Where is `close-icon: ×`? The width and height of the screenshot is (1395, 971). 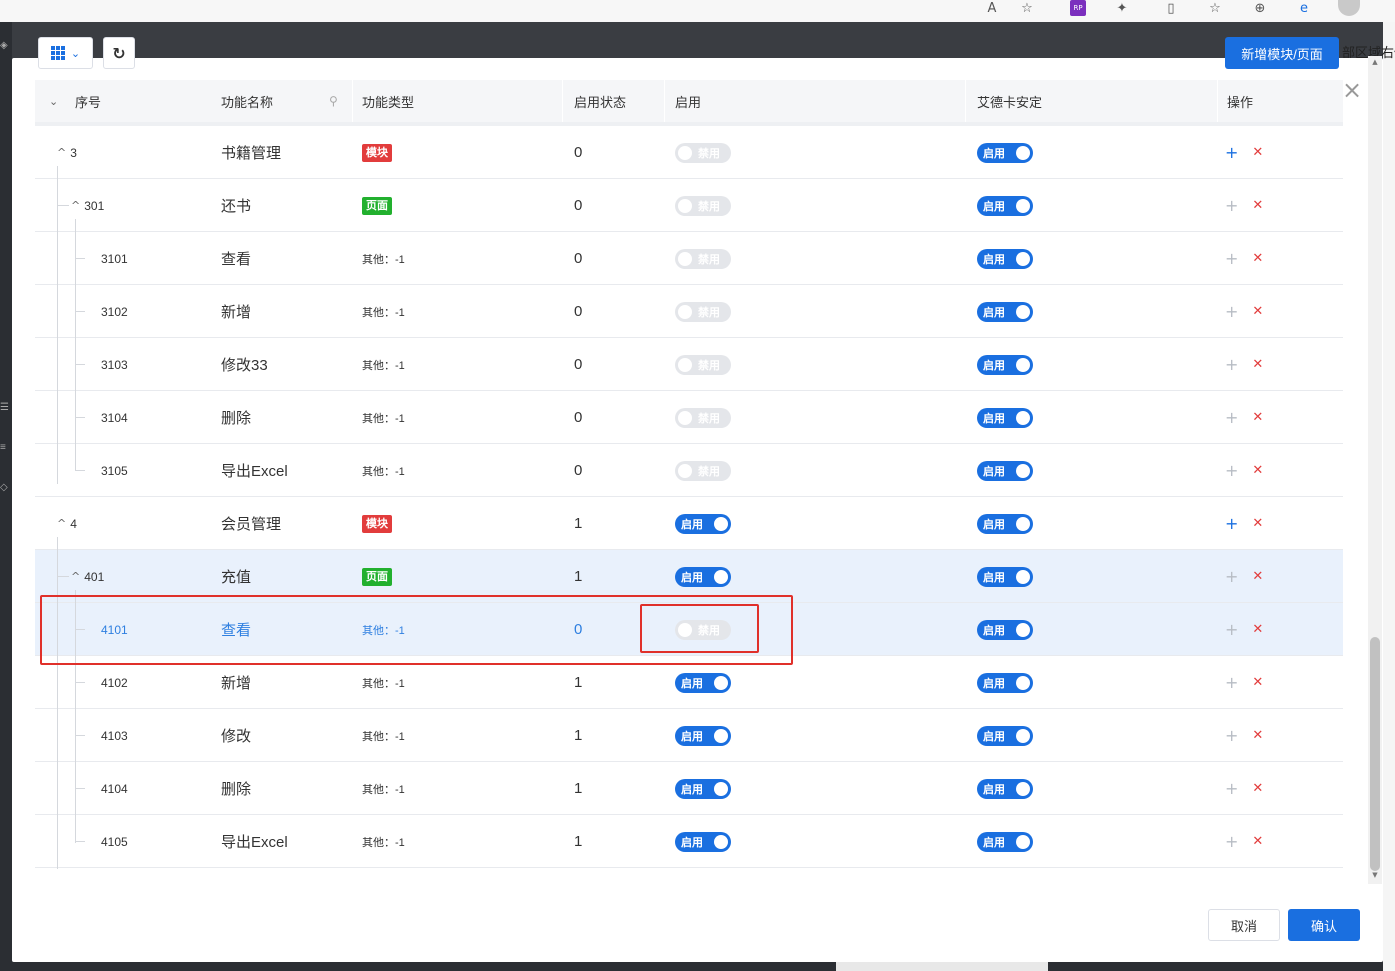 close-icon: × is located at coordinates (1352, 90).